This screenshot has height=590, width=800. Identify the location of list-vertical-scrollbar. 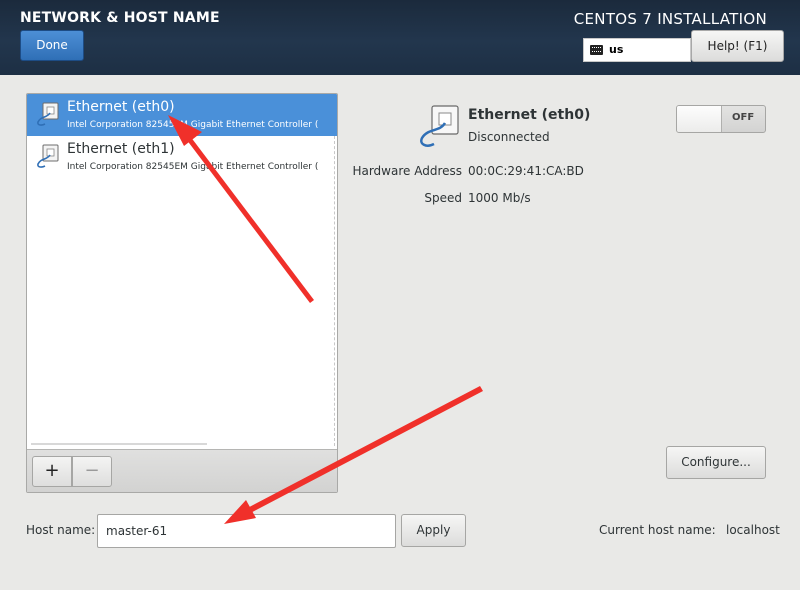
(334, 291).